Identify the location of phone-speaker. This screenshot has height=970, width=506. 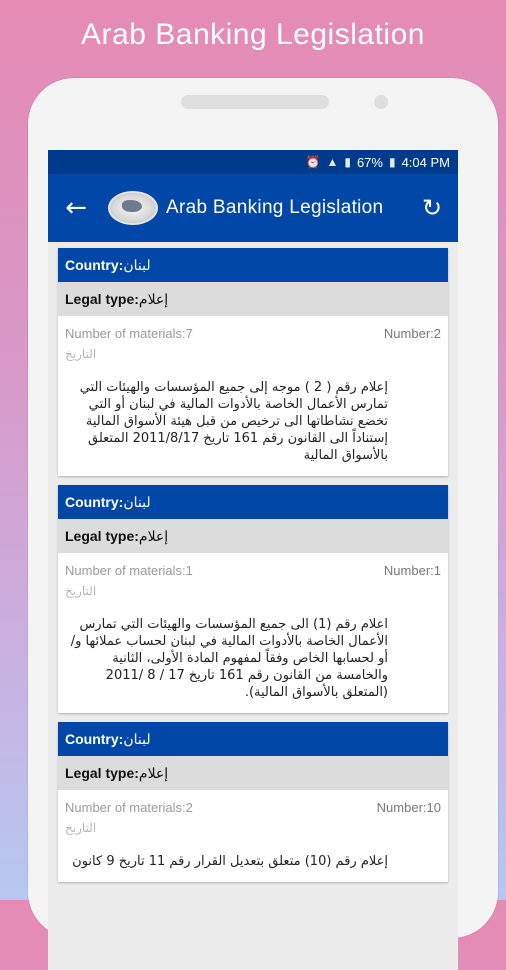
(255, 102).